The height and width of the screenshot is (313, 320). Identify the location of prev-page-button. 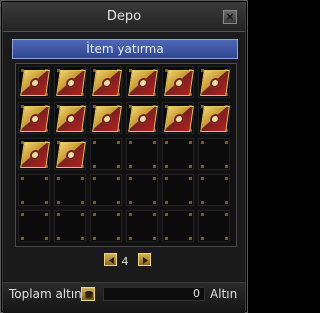
(110, 259).